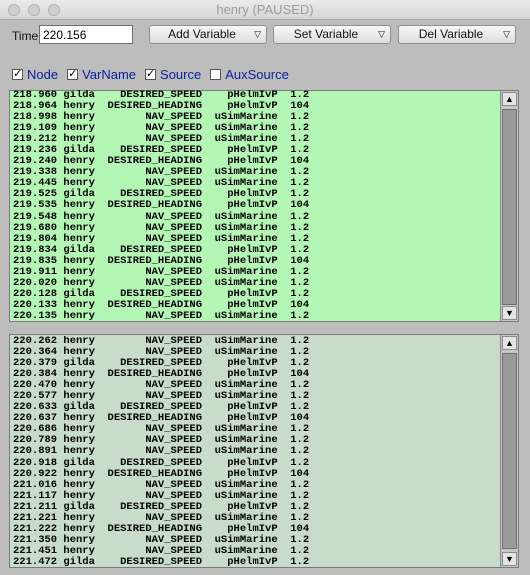 This screenshot has height=575, width=530. What do you see at coordinates (161, 227) in the screenshot?
I see `log-line: 219.680 henry NAV_SPEED uSimMarine 1.2` at bounding box center [161, 227].